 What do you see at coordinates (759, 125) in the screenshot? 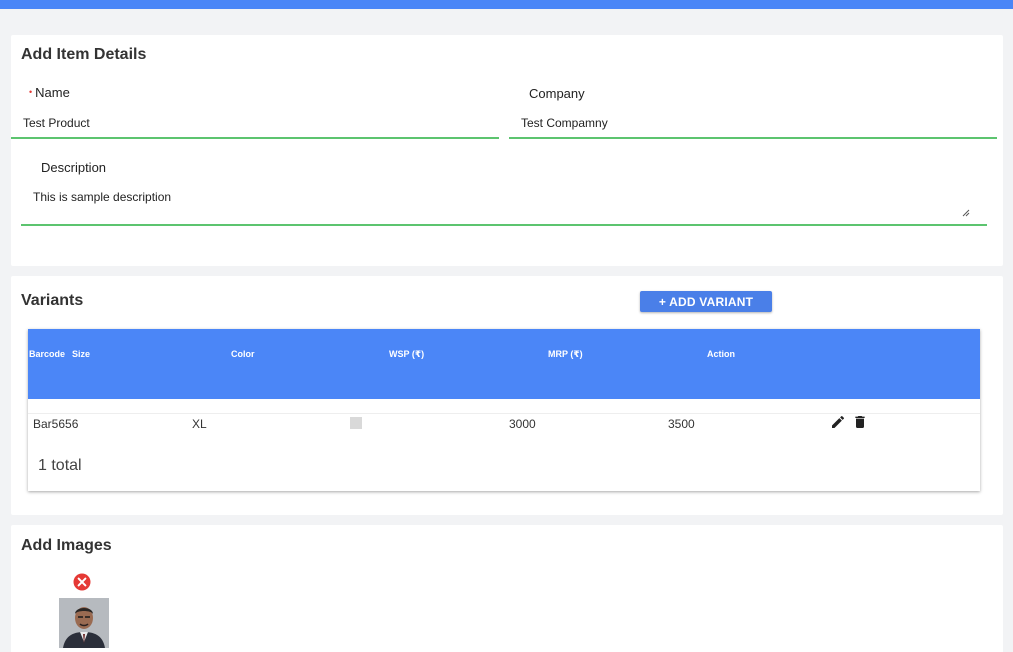
I see `company-field: Test Compamny` at bounding box center [759, 125].